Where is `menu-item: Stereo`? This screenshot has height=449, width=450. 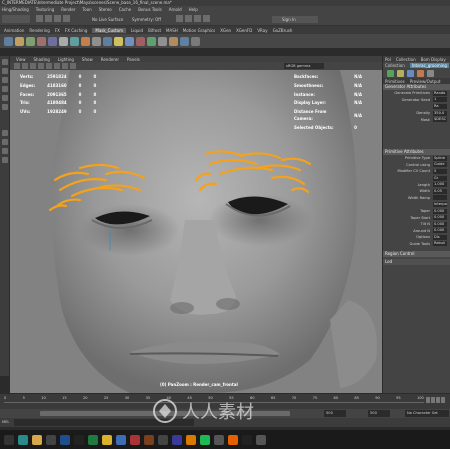
menu-item: Stereo is located at coordinates (105, 9).